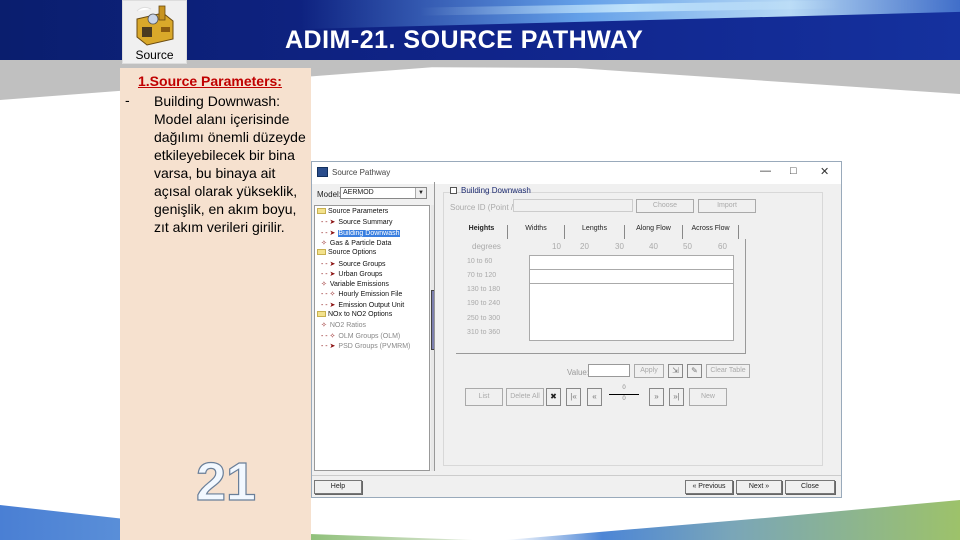 The height and width of the screenshot is (540, 960). What do you see at coordinates (484, 397) in the screenshot?
I see `list-button: List` at bounding box center [484, 397].